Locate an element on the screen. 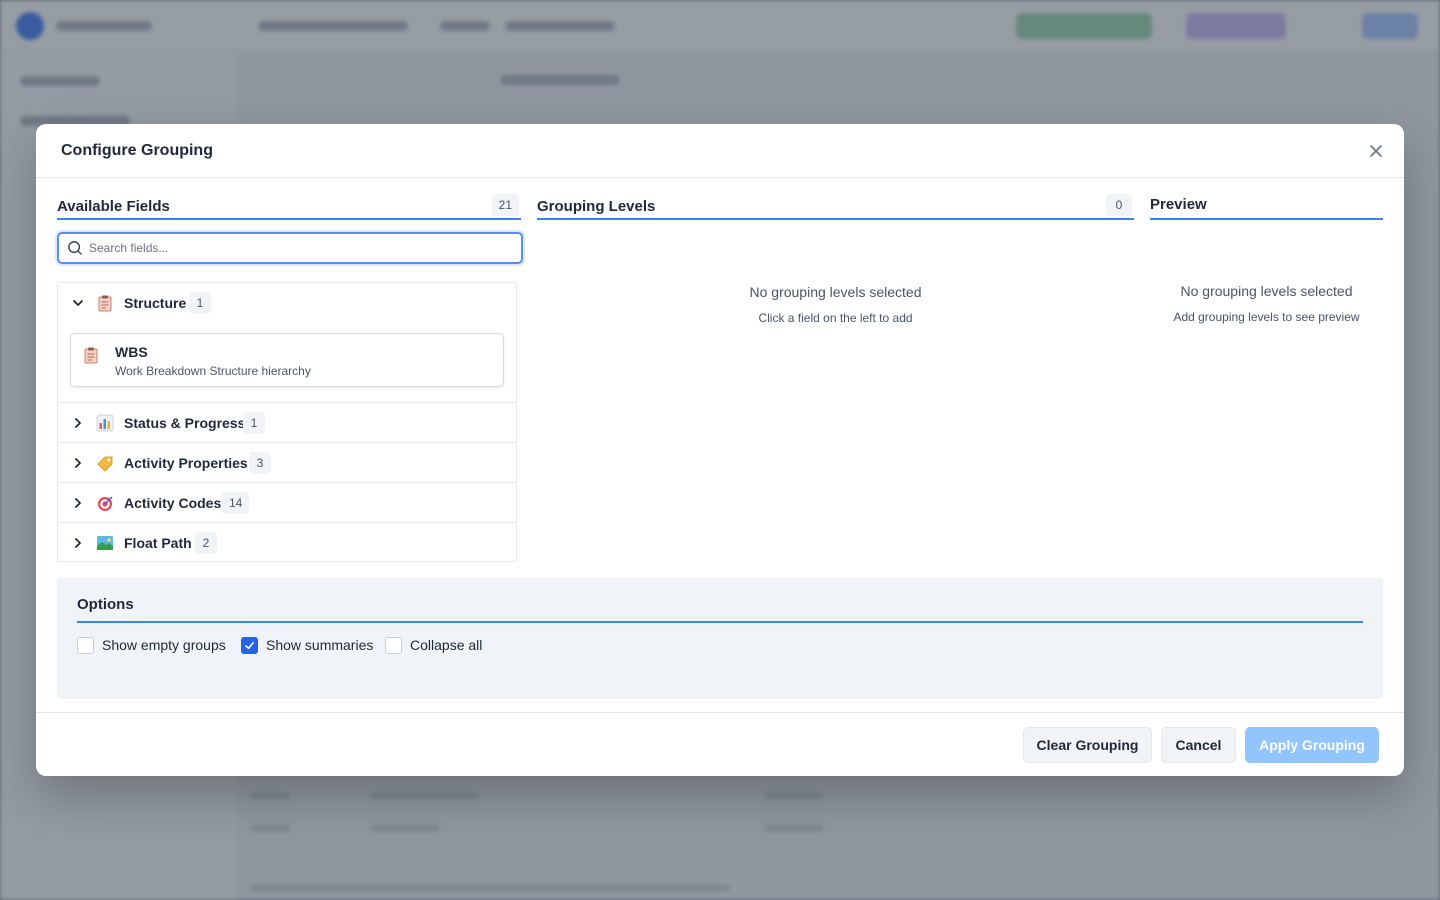 The image size is (1440, 900). option-show-summaries: Show summaries is located at coordinates (307, 645).